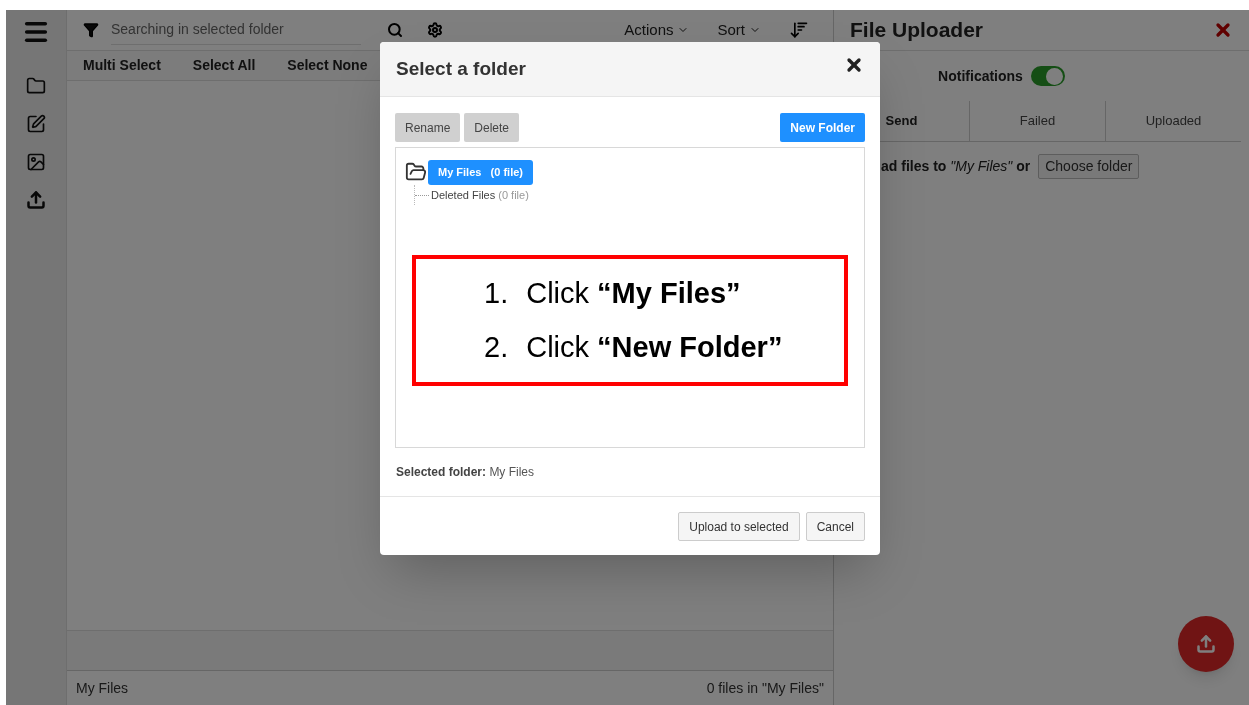  What do you see at coordinates (657, 30) in the screenshot?
I see `dropdown-menu: Actions` at bounding box center [657, 30].